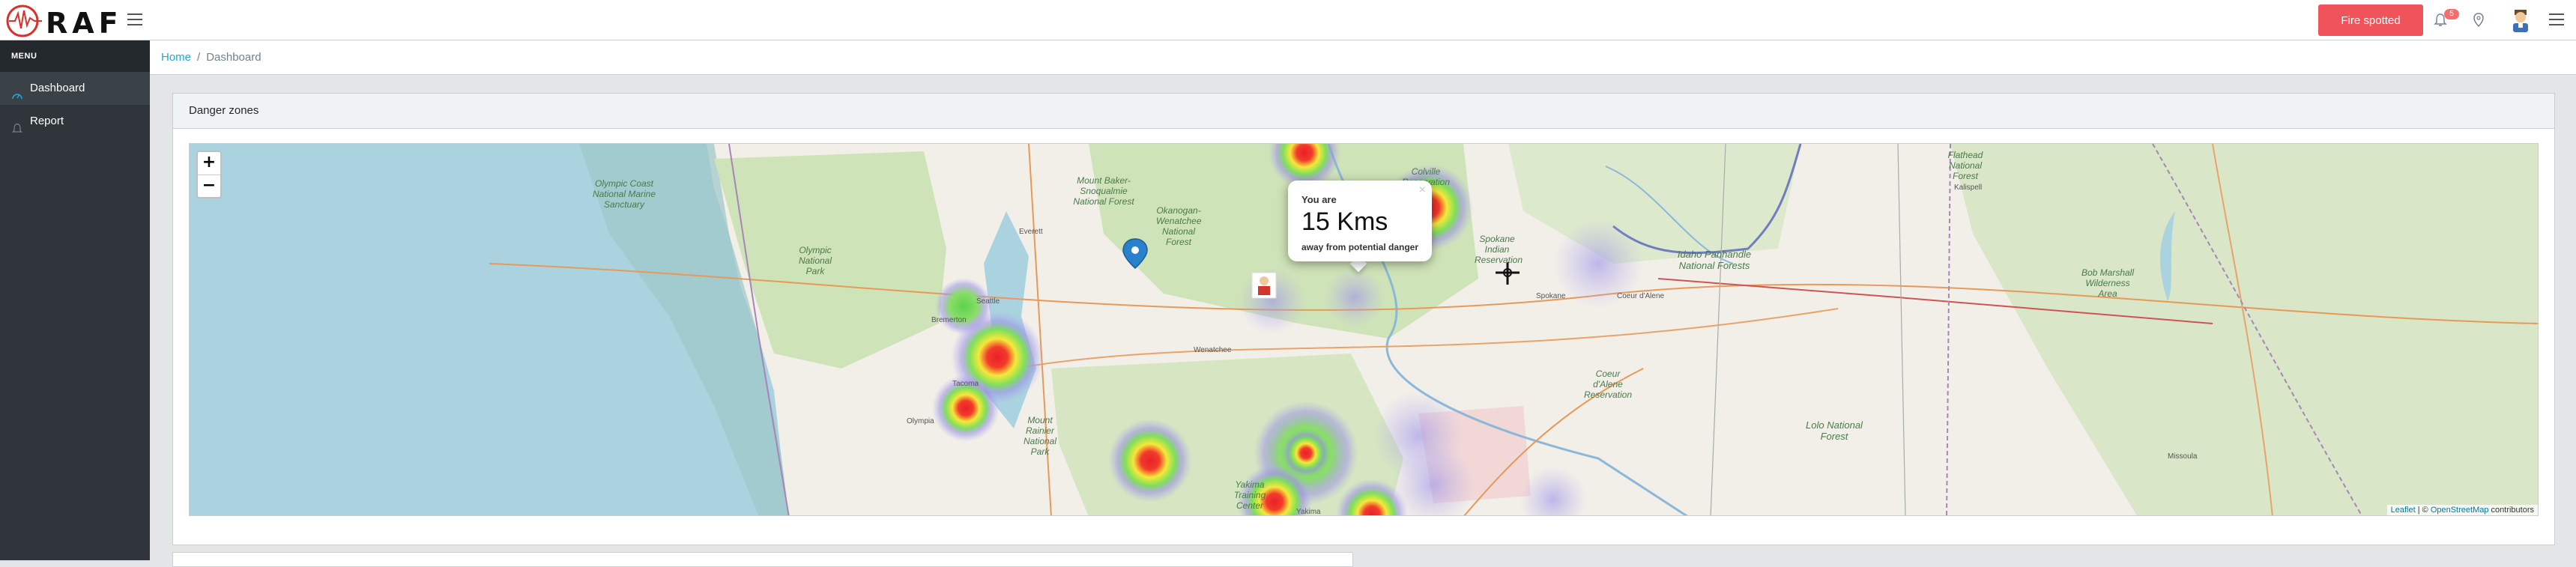  I want to click on city-tacoma: Tacoma, so click(965, 384).